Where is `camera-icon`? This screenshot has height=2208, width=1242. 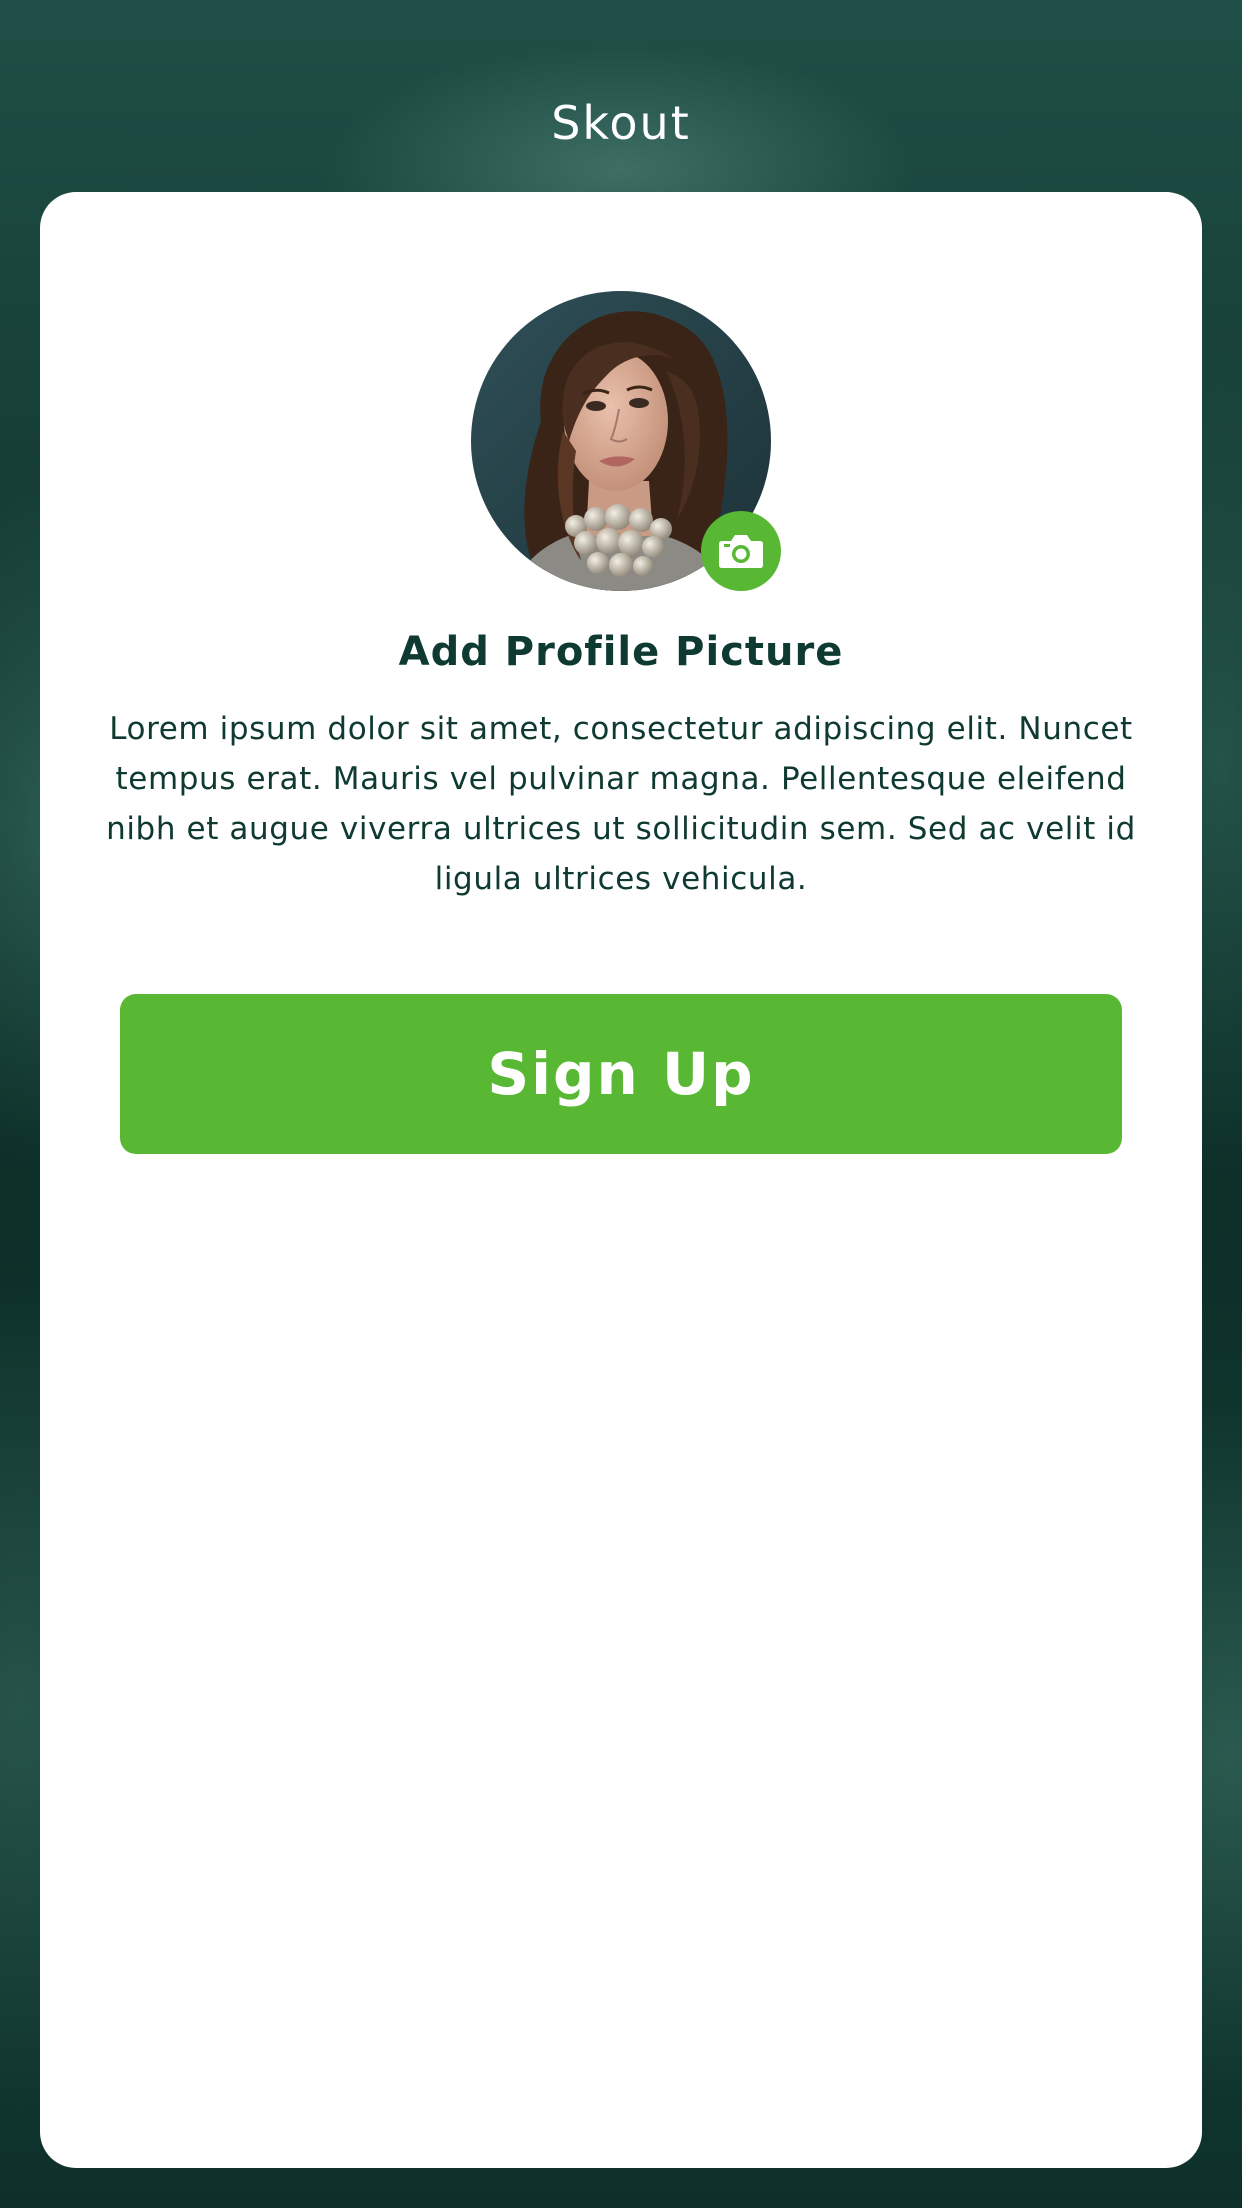
camera-icon is located at coordinates (741, 551).